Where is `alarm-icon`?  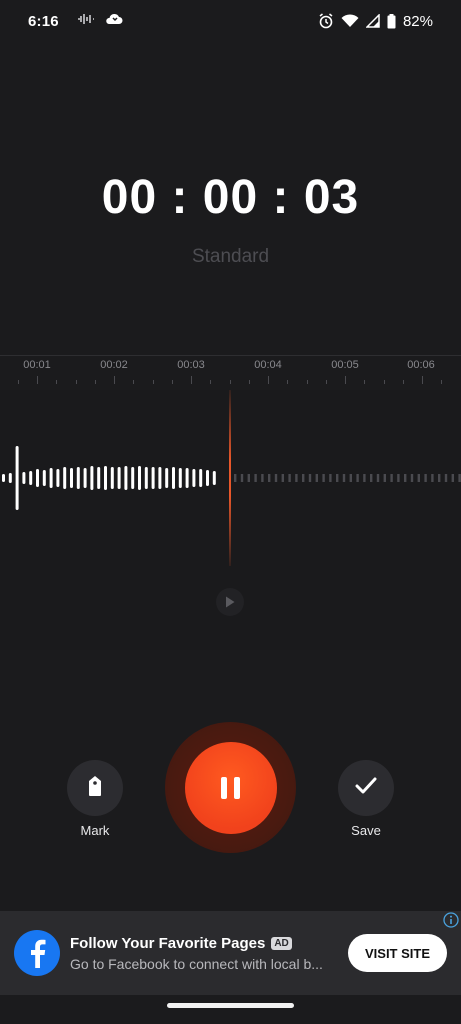
alarm-icon is located at coordinates (326, 21).